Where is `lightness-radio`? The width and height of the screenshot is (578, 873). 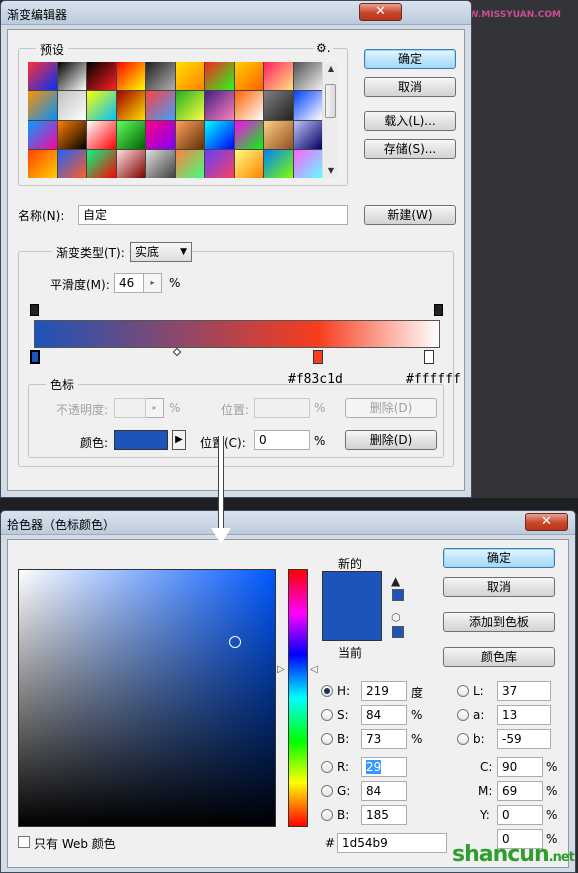
lightness-radio is located at coordinates (463, 691).